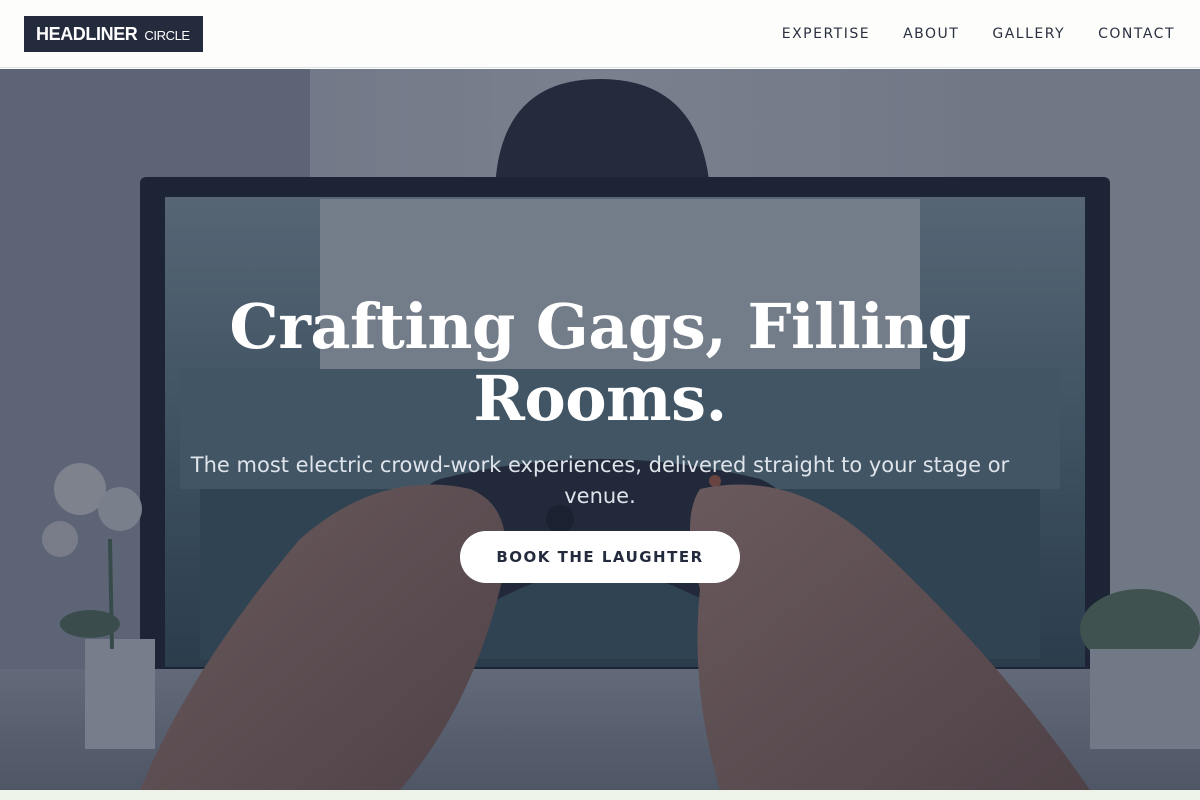  Describe the element at coordinates (1136, 34) in the screenshot. I see `nav-link-contact: CONTACT` at that location.